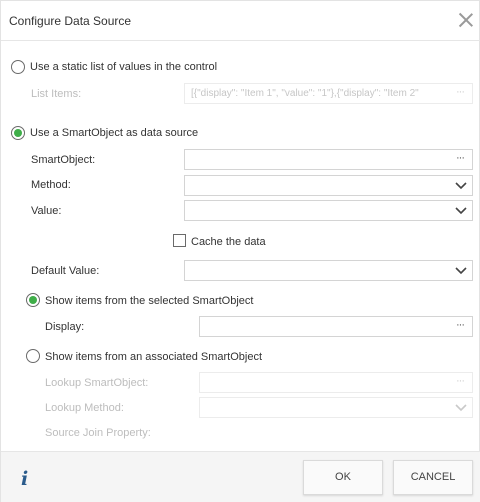 This screenshot has width=480, height=502. I want to click on selected-smartobject-label: Show items from the selected SmartObject, so click(149, 301).